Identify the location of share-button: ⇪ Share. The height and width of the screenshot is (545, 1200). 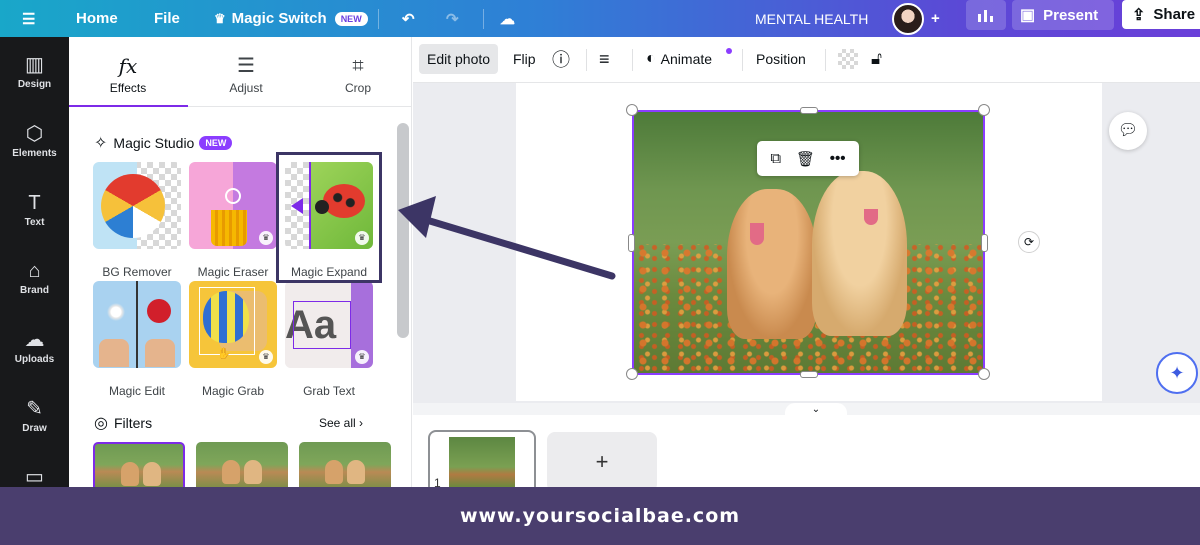
(1161, 14).